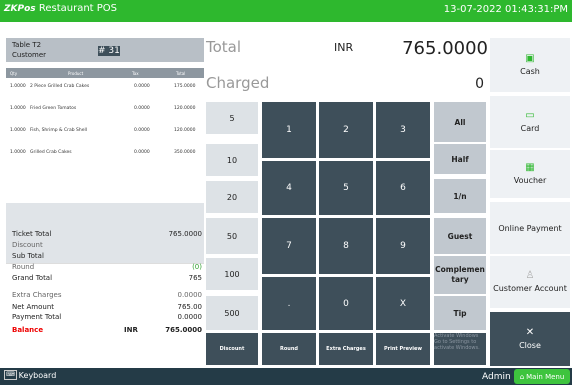  I want to click on main-menu-button: ⌂ Main Menu, so click(542, 376).